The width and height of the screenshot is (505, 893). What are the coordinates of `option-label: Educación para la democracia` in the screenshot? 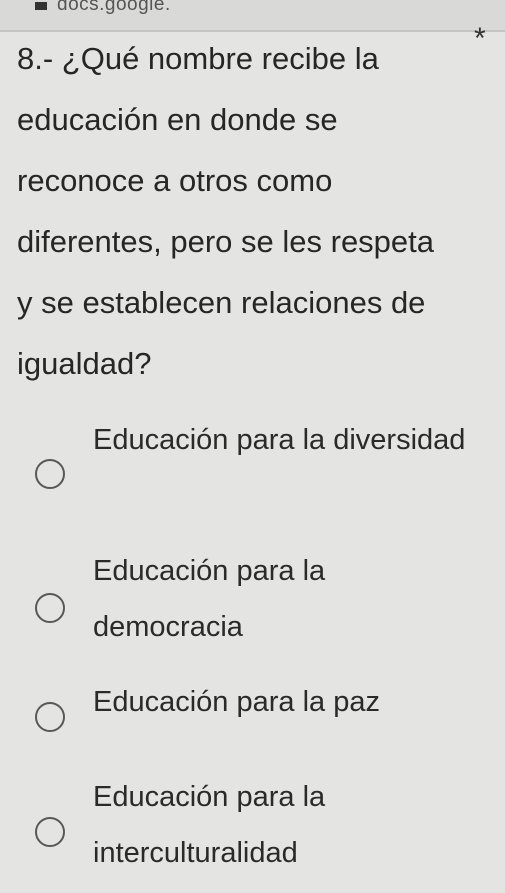 It's located at (283, 599).